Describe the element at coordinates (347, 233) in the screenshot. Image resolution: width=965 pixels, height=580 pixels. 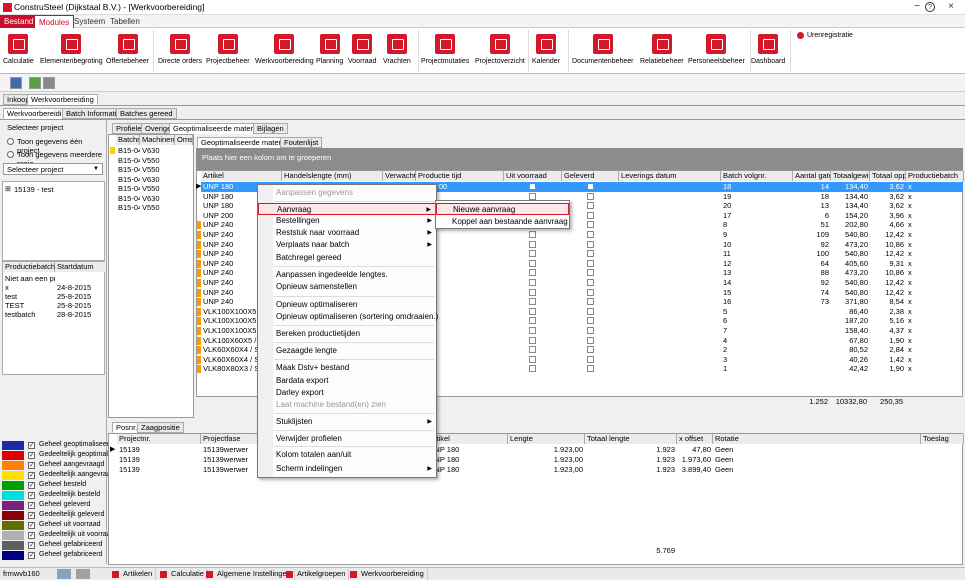
I see `context-item-reststuk-naar-voorraad: Reststuk naar voorraad ▶` at that location.